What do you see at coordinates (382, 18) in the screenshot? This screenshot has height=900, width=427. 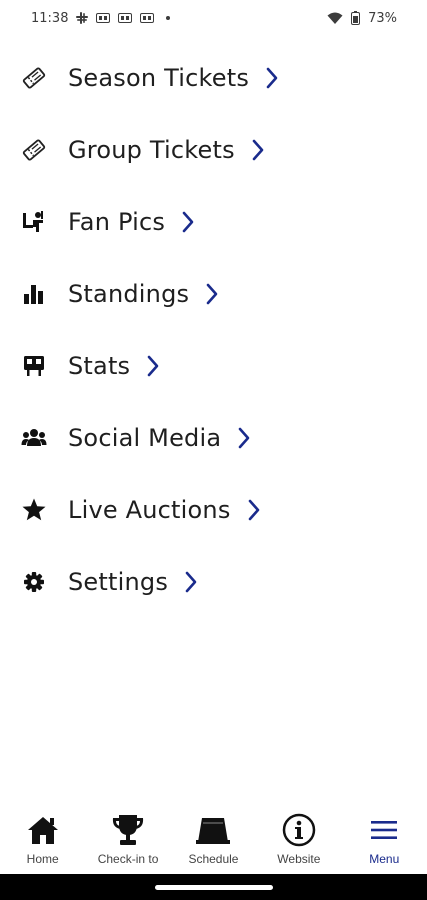 I see `battery-percent: 73%` at bounding box center [382, 18].